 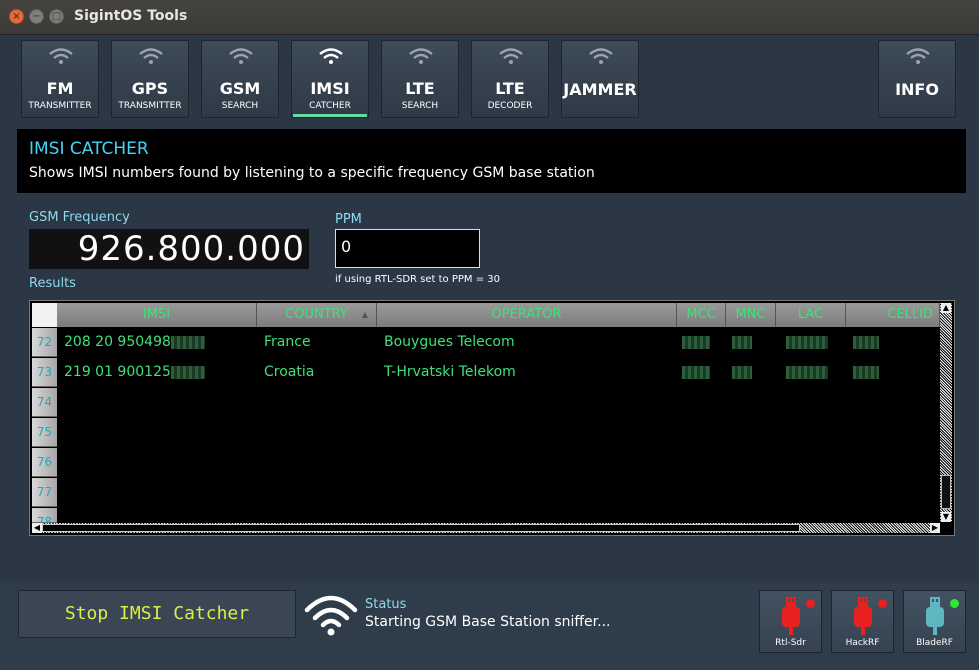 I want to click on column-header-country: COUNTRY ▲, so click(x=317, y=315).